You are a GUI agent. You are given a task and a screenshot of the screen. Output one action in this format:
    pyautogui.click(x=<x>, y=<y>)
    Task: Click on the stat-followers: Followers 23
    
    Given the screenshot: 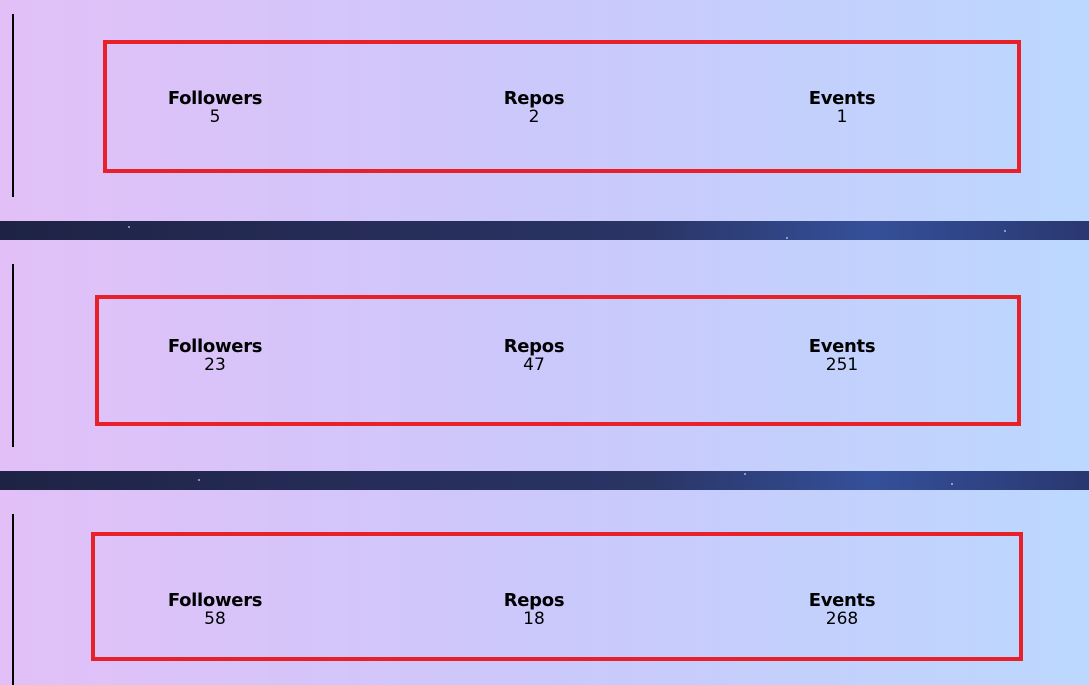 What is the action you would take?
    pyautogui.click(x=215, y=356)
    